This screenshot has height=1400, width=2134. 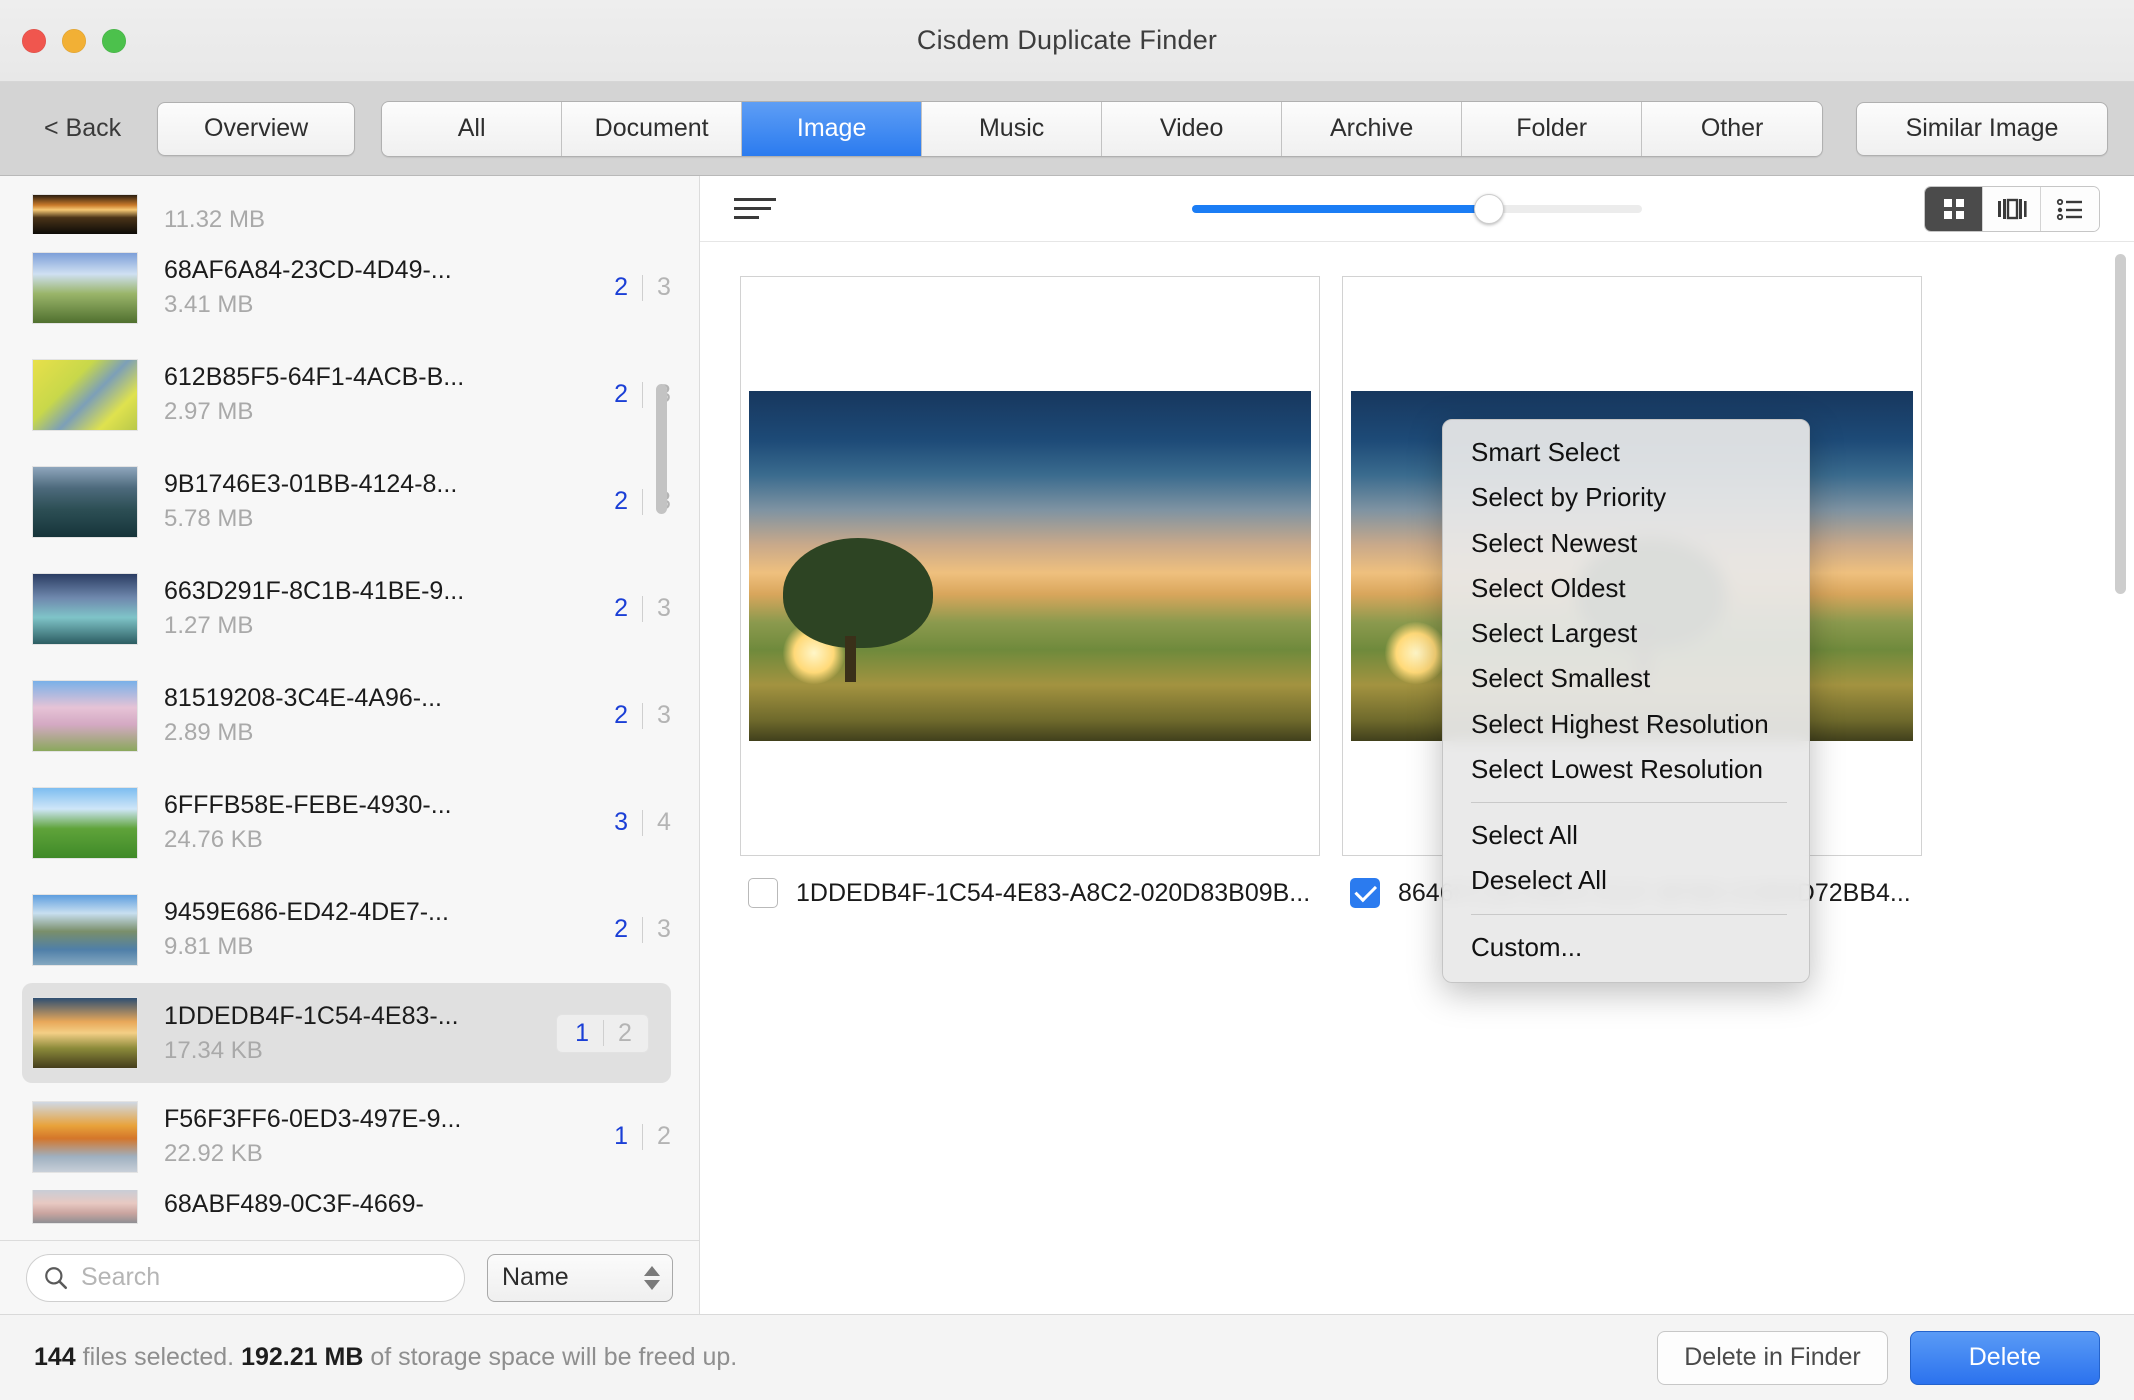 What do you see at coordinates (1626, 724) in the screenshot?
I see `menu-item-select-highest-resolution: Select Highest Resolution` at bounding box center [1626, 724].